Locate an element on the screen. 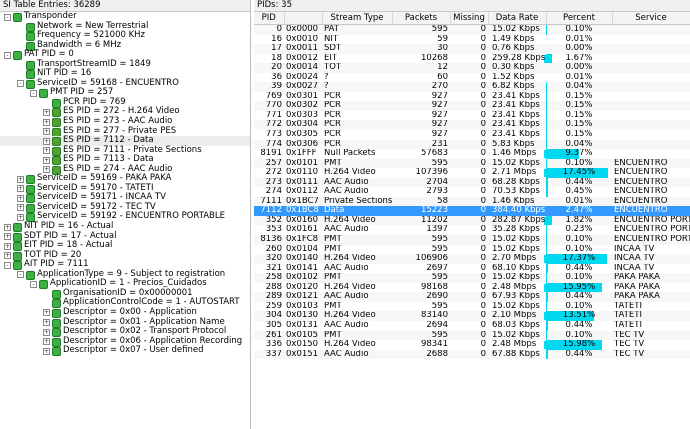 The image size is (690, 429). pid-row: 771 0x0303 PCR 927 0 23.41 Kbps 0.15% is located at coordinates (472, 115).